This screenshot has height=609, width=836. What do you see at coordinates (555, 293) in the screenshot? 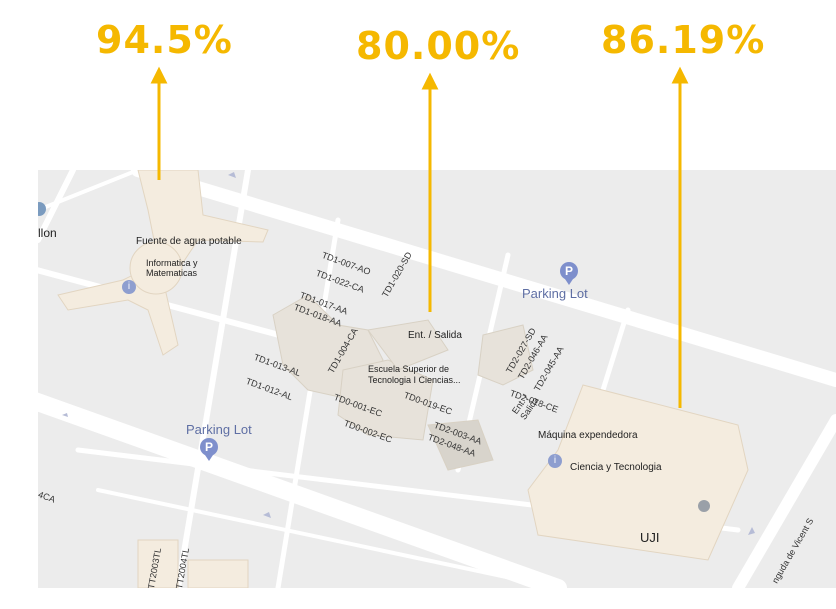
I see `parking-label-1: Parking Lot` at bounding box center [555, 293].